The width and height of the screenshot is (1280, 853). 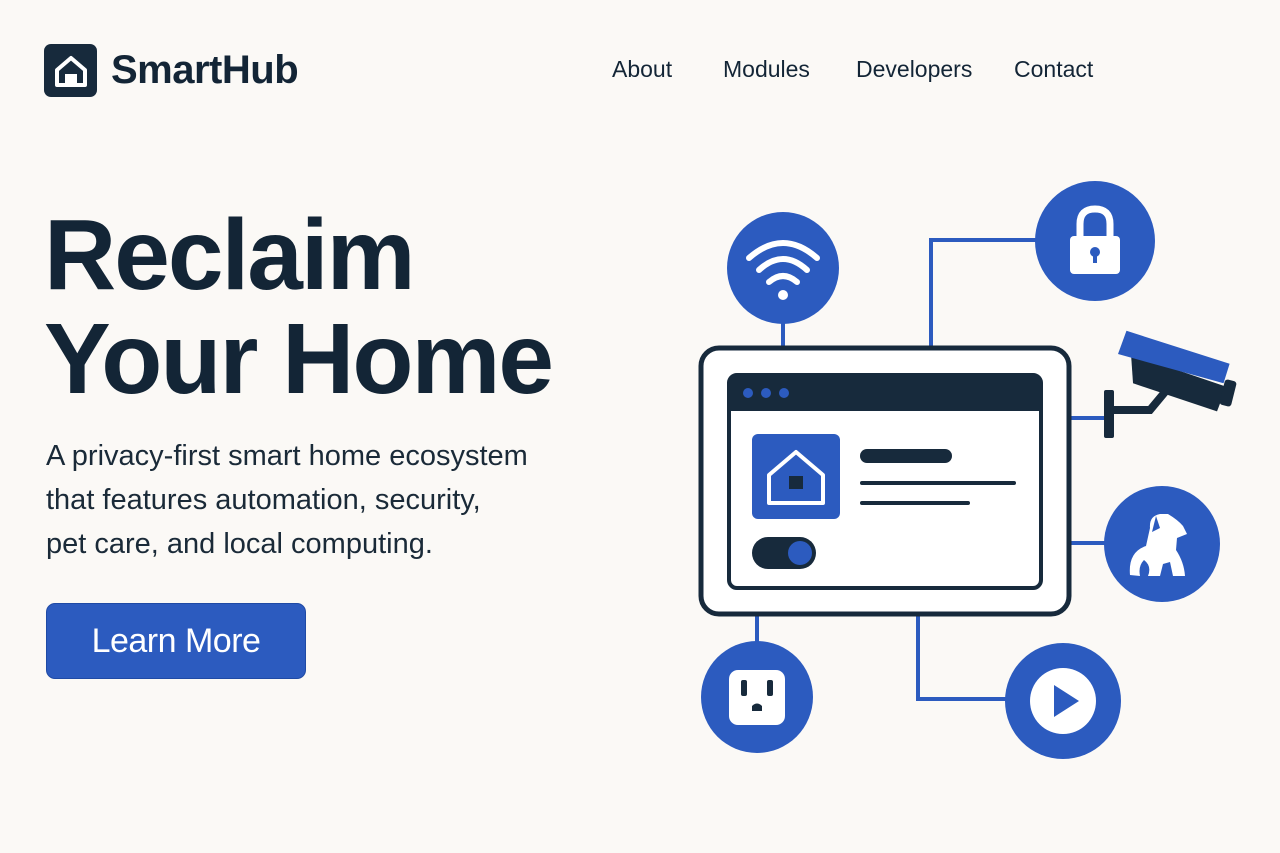 I want to click on nav-link-modules: Modules, so click(x=789, y=69).